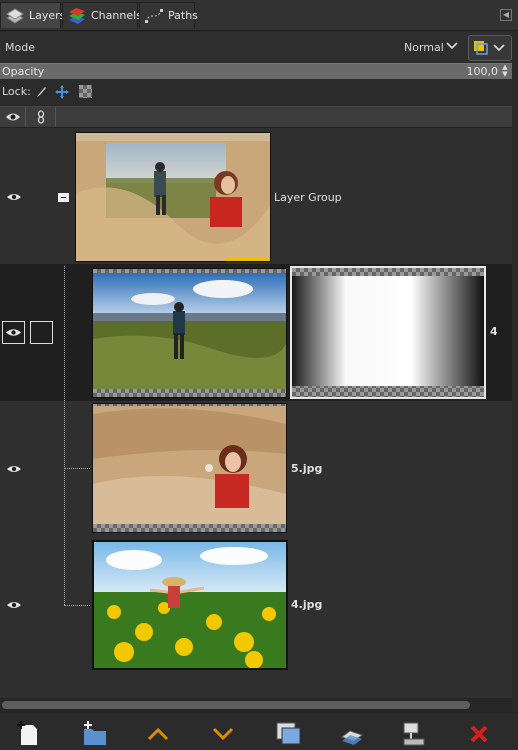  What do you see at coordinates (94, 733) in the screenshot?
I see `new-layer-group-icon` at bounding box center [94, 733].